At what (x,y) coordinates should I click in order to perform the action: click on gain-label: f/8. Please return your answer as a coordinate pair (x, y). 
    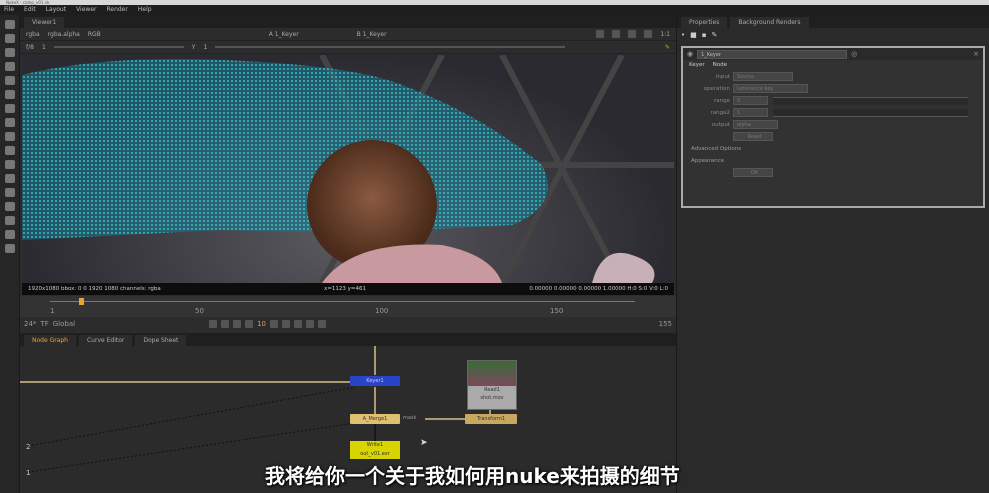
    Looking at the image, I should click on (30, 47).